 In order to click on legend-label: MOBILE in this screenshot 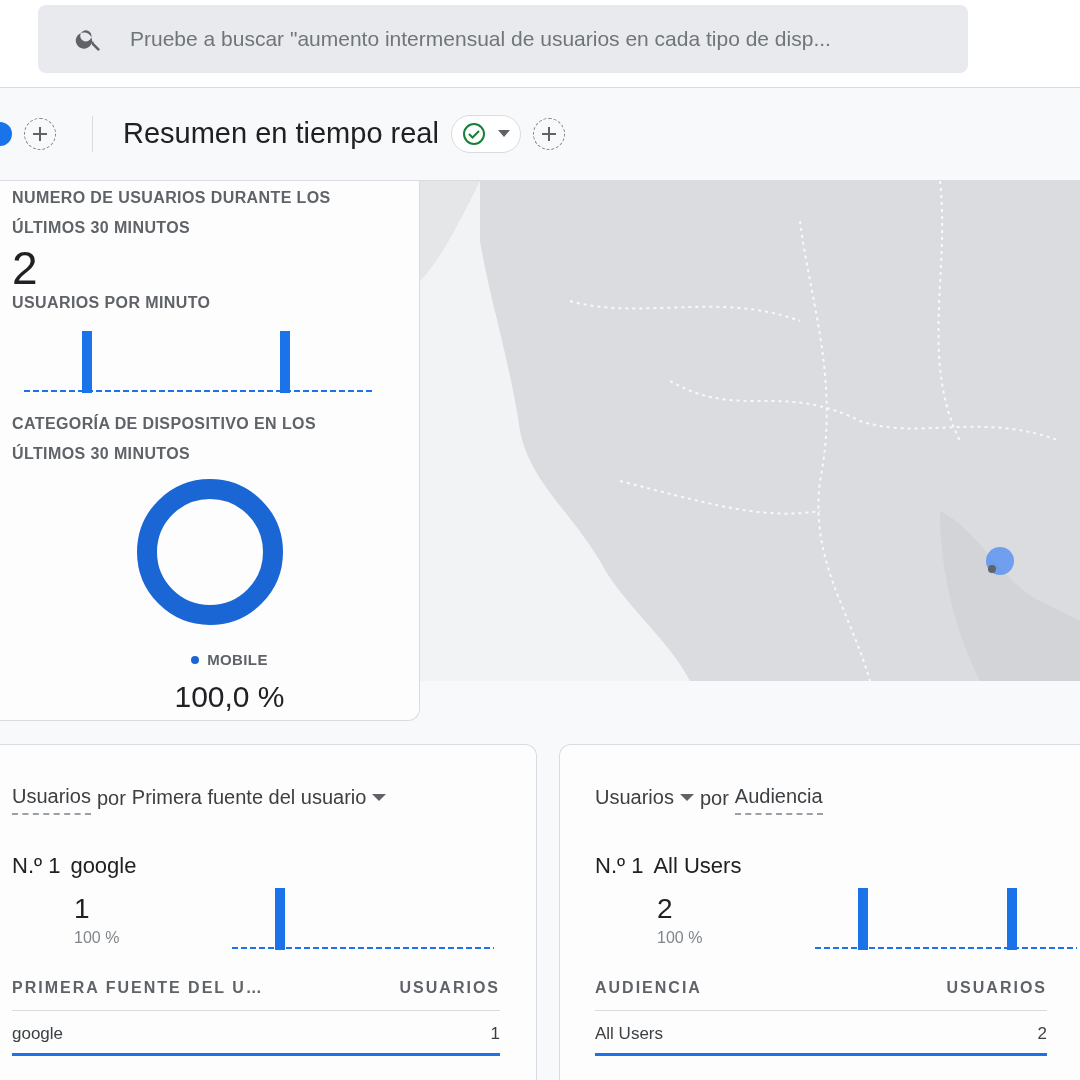, I will do `click(237, 660)`.